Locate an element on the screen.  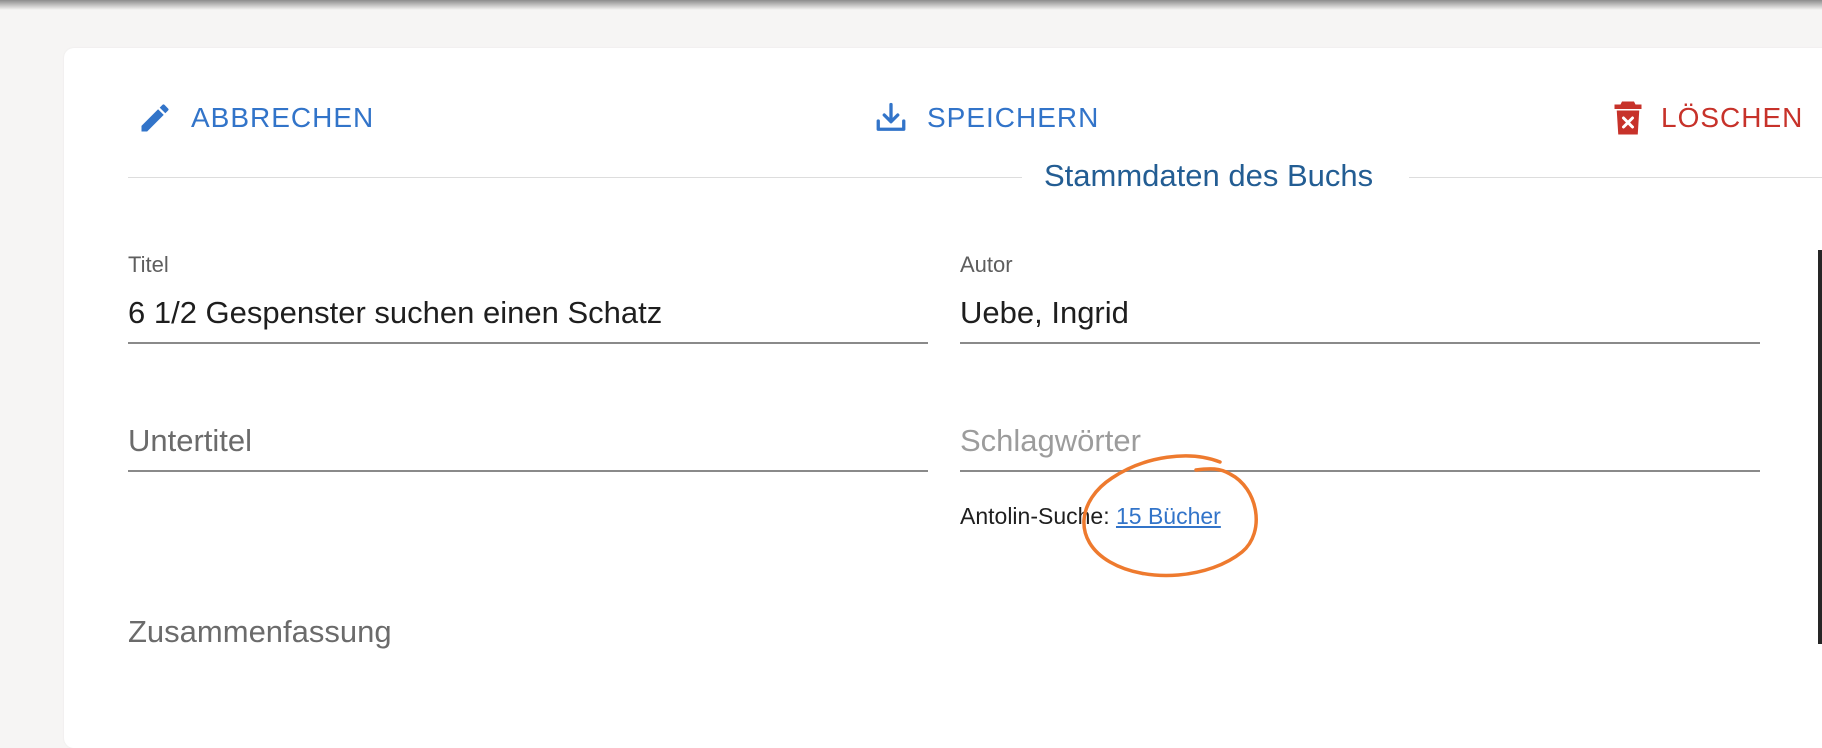
section-title: Stammdaten des Buchs is located at coordinates (1209, 175).